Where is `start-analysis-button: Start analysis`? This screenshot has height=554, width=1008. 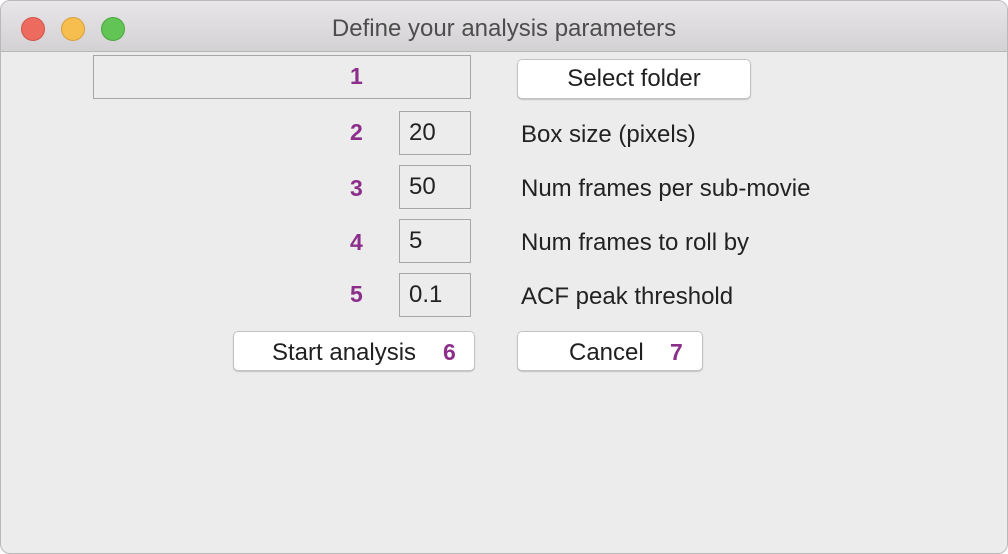
start-analysis-button: Start analysis is located at coordinates (354, 351).